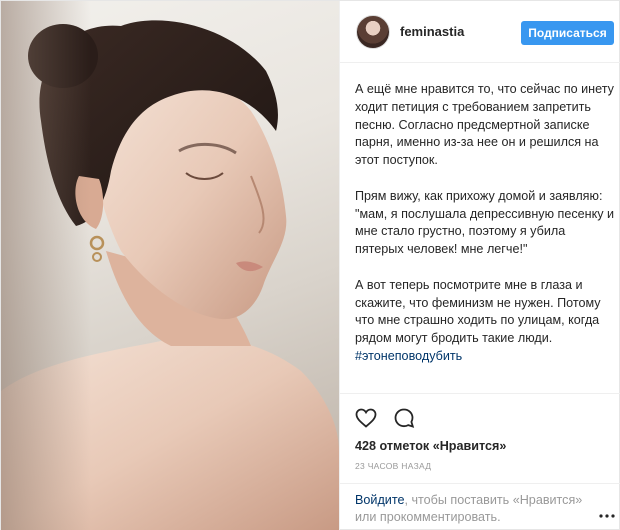 The height and width of the screenshot is (530, 620). I want to click on hashtag-link: #этонеповодубить, so click(486, 357).